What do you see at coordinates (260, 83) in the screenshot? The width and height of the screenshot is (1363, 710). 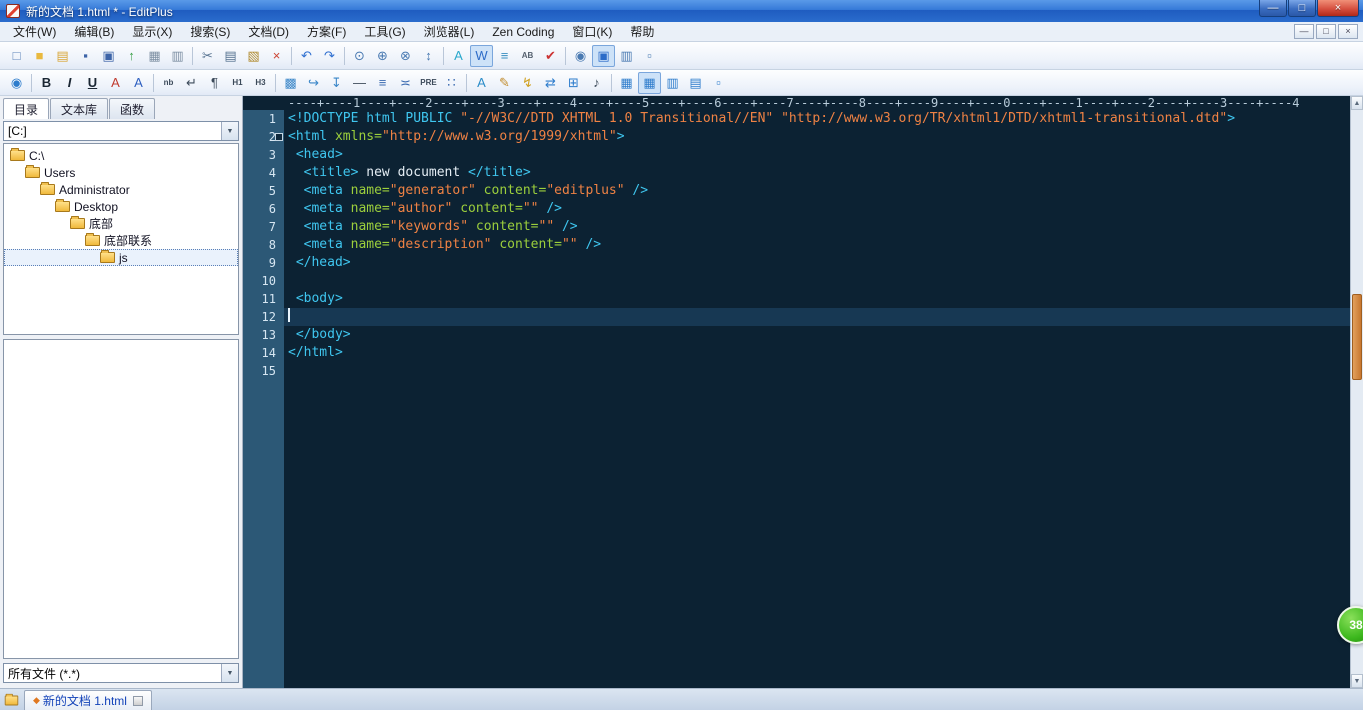 I see `heading-3-button: H3` at bounding box center [260, 83].